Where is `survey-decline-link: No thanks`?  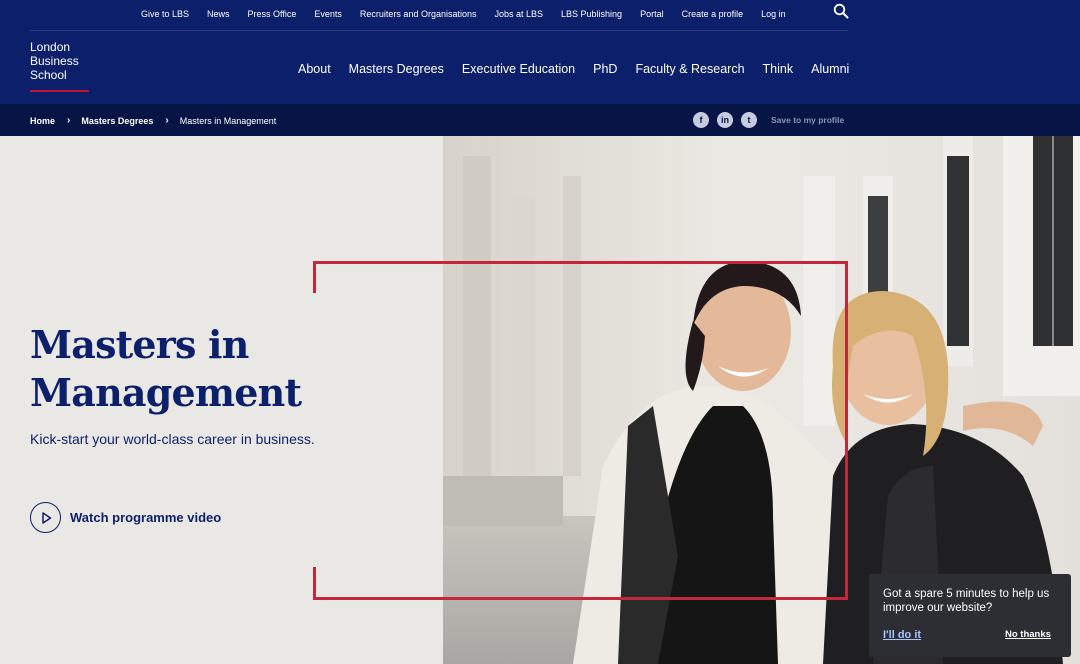
survey-decline-link: No thanks is located at coordinates (1028, 634).